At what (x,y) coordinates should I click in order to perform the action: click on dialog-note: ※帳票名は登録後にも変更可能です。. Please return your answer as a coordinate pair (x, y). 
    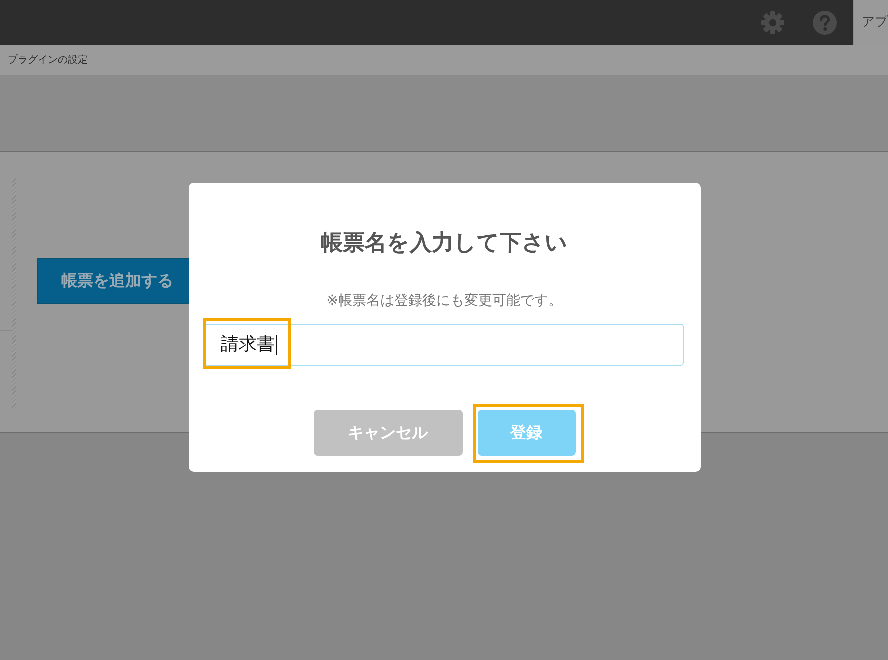
    Looking at the image, I should click on (444, 301).